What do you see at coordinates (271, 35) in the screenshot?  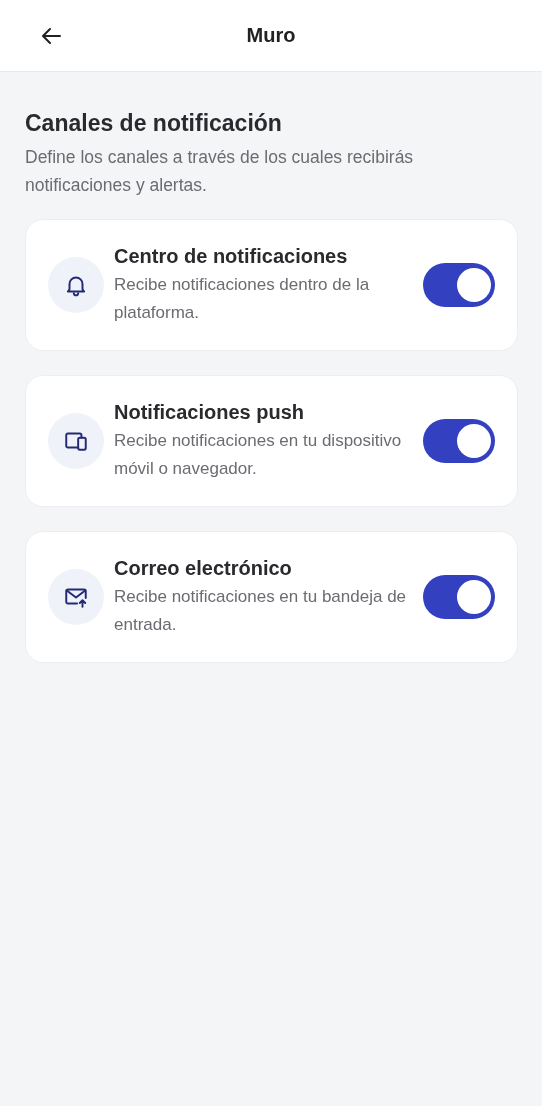 I see `page-title: Muro` at bounding box center [271, 35].